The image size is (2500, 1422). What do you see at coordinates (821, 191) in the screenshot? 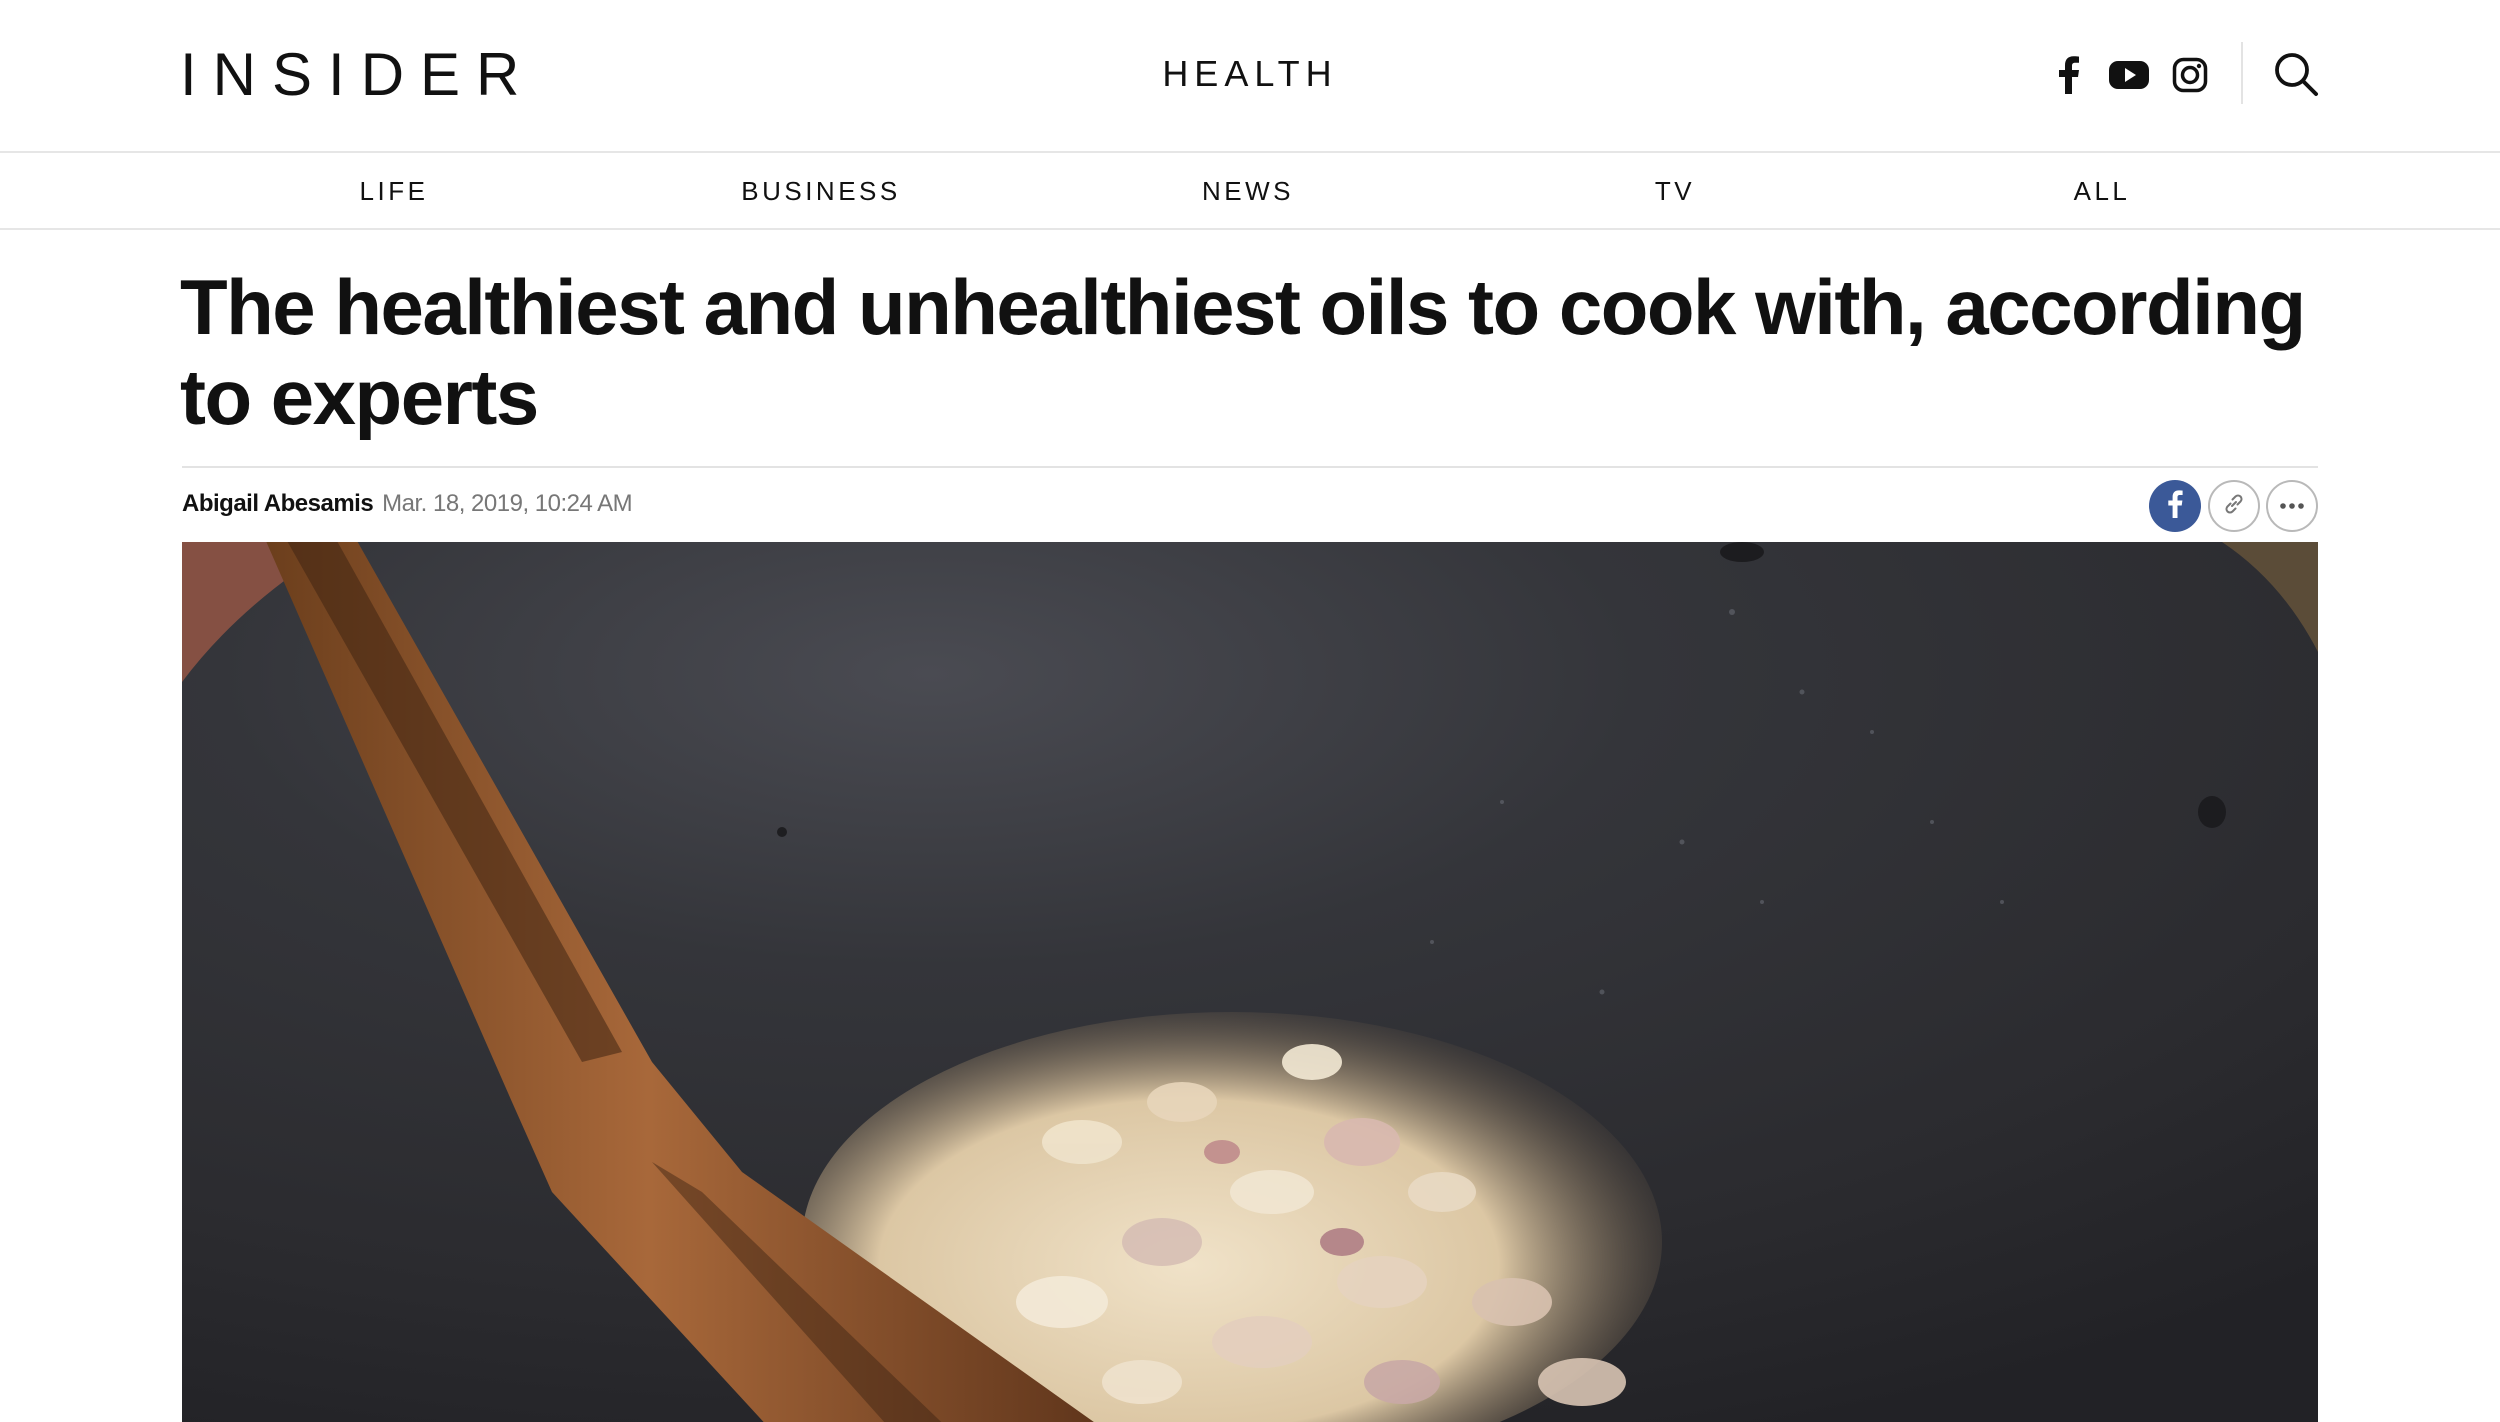
I see `nav-item-business: BUSINESS` at bounding box center [821, 191].